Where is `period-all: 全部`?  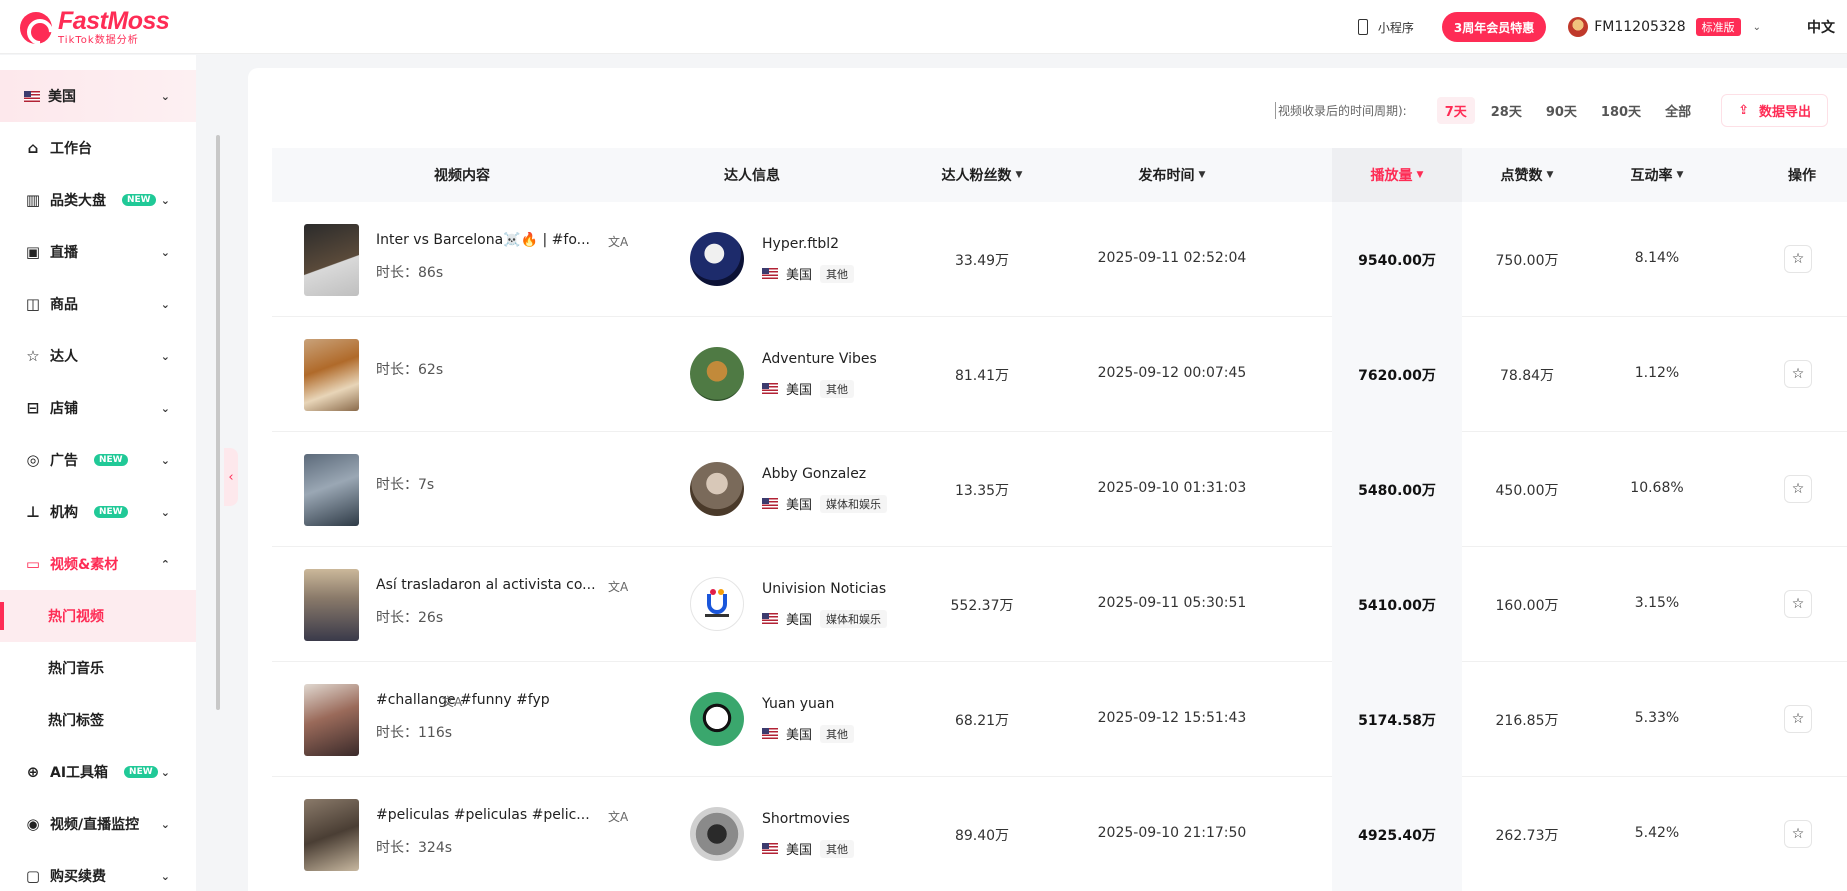 period-all: 全部 is located at coordinates (1678, 110).